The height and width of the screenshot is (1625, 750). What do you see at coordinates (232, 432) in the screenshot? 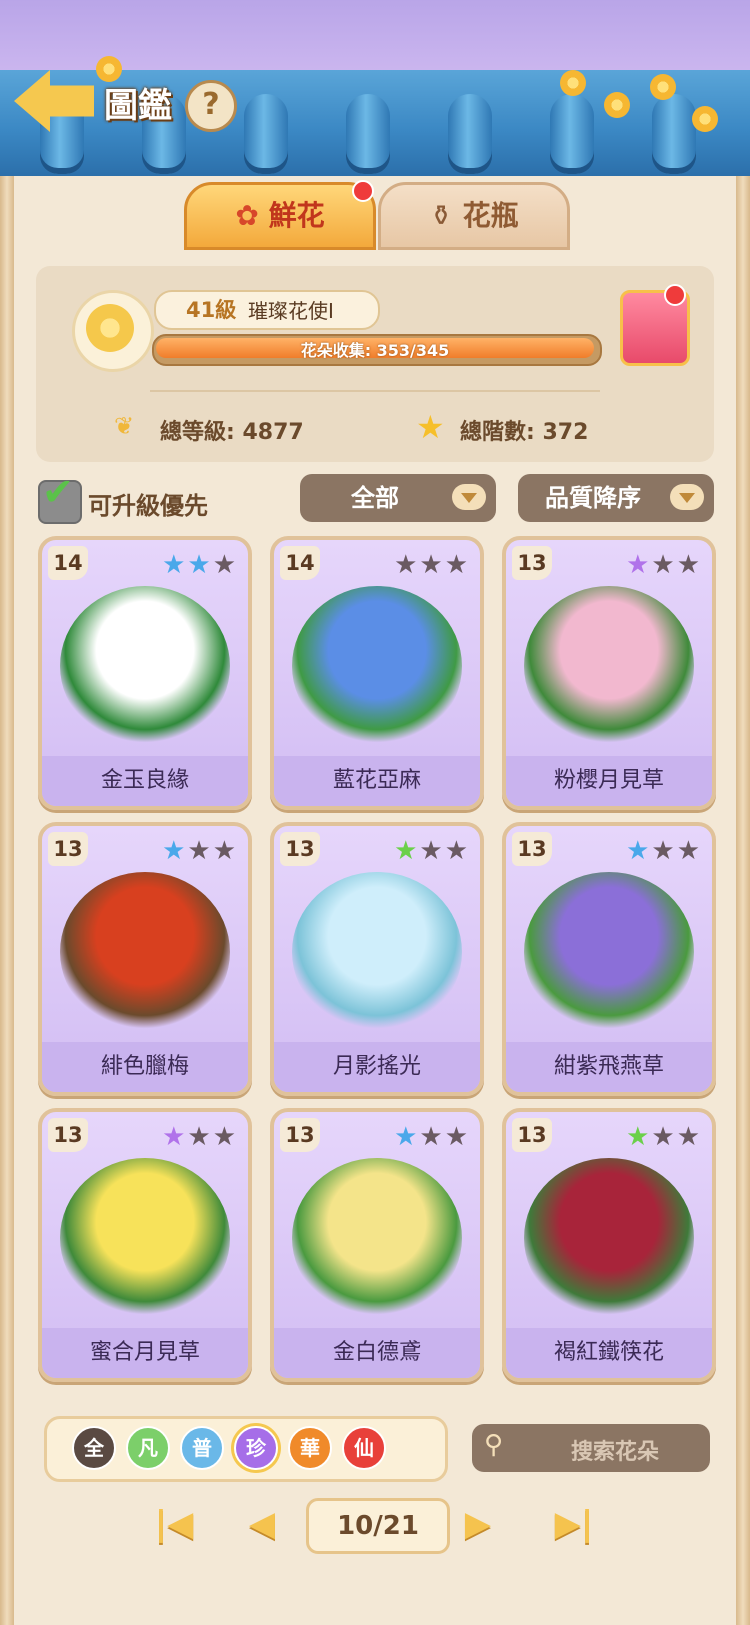
I see `total-level: 總等級: 4877` at bounding box center [232, 432].